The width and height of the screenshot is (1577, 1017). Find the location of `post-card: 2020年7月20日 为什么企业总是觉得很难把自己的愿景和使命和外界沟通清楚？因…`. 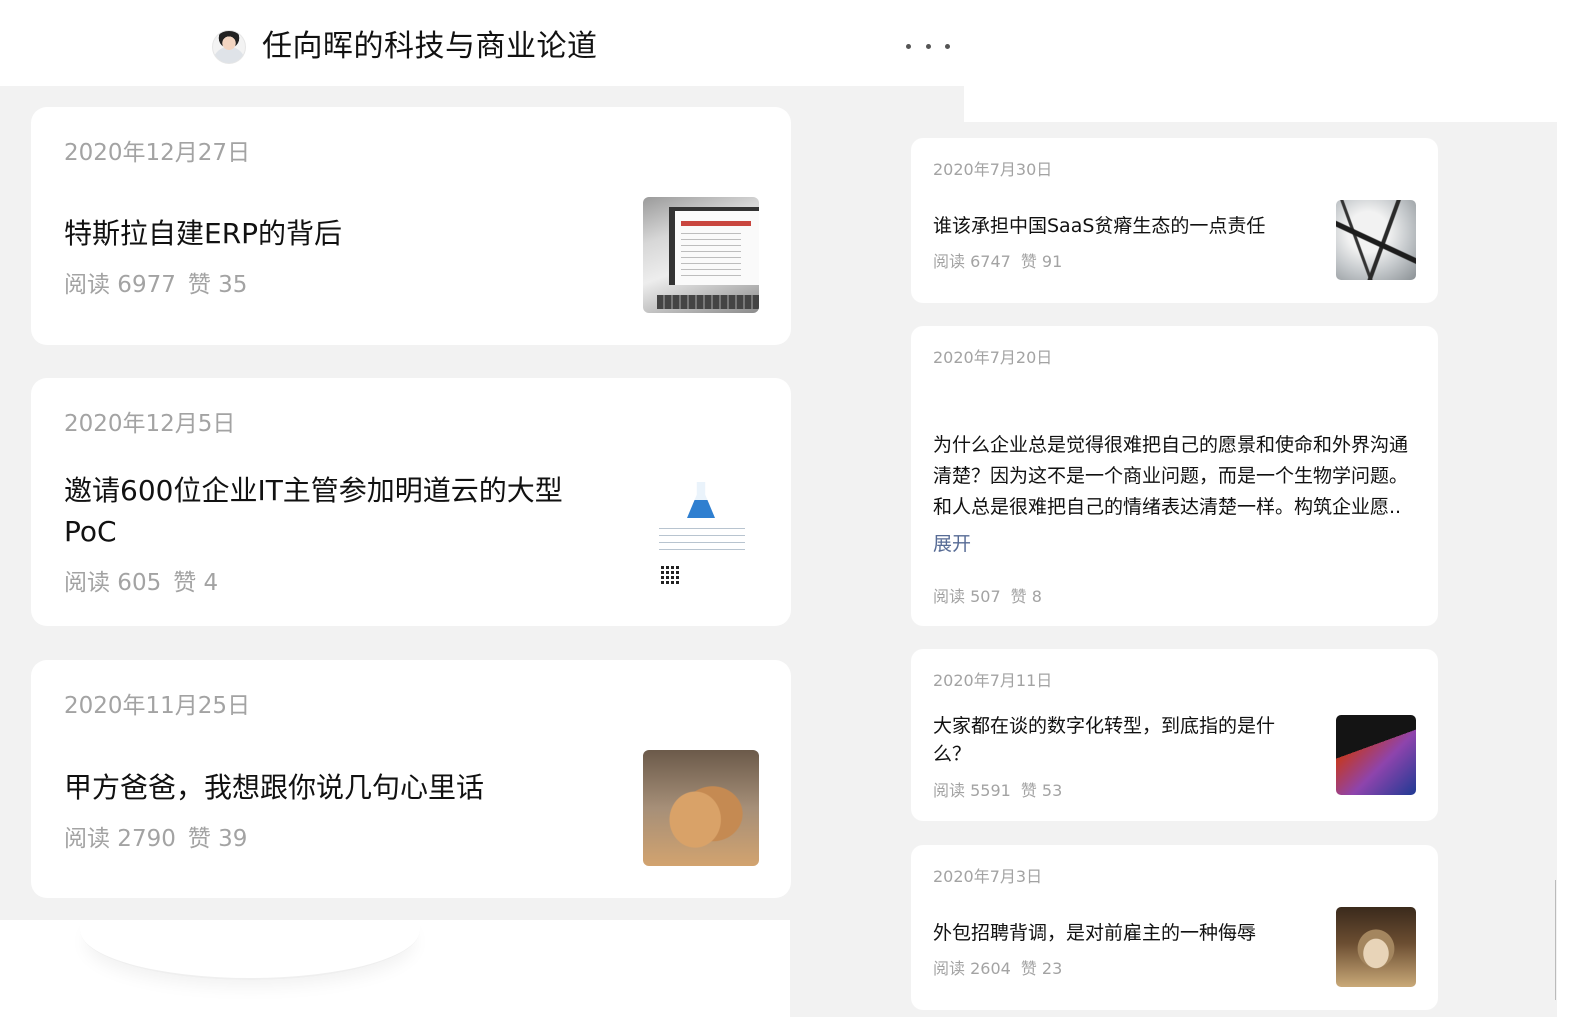

post-card: 2020年7月20日 为什么企业总是觉得很难把自己的愿景和使命和外界沟通清楚？因… is located at coordinates (1174, 476).